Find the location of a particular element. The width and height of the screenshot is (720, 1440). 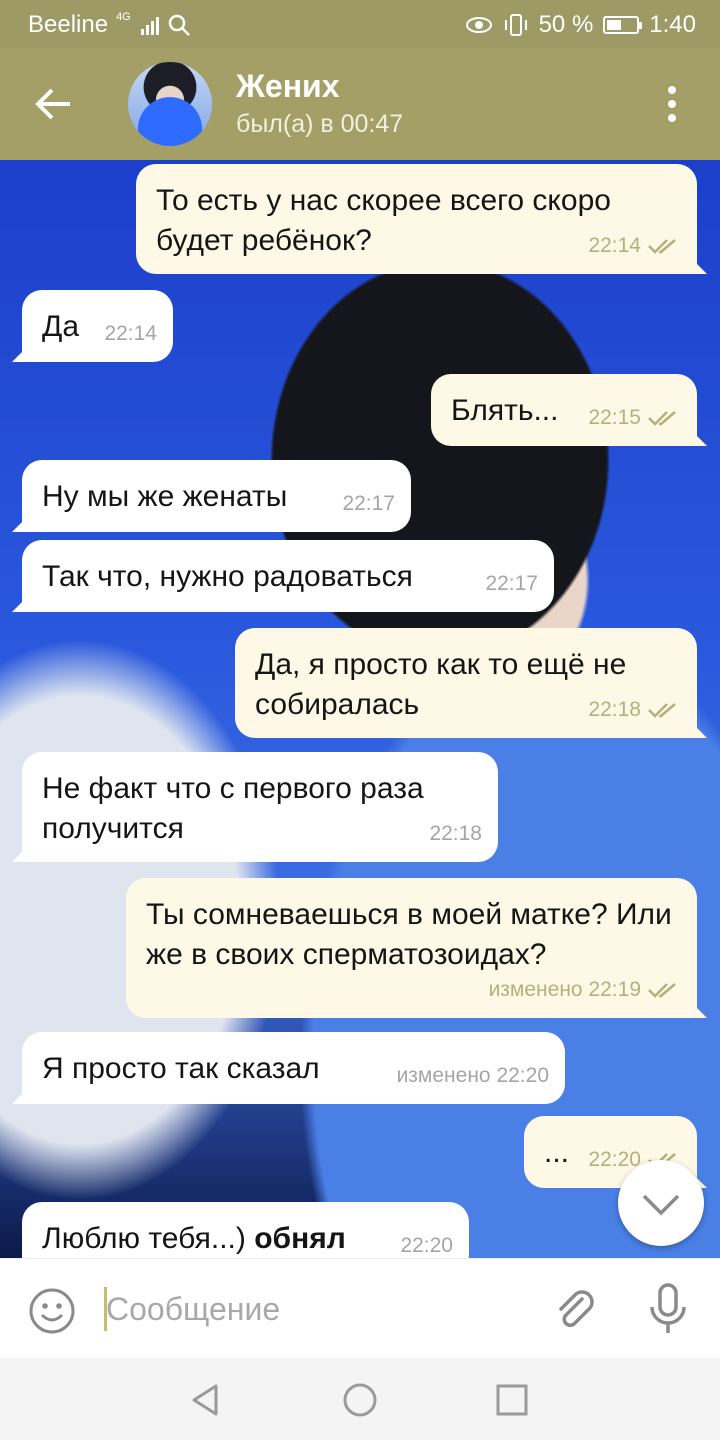

message-bubble-incoming: Ну мы же женаты 22:17 is located at coordinates (211, 496).